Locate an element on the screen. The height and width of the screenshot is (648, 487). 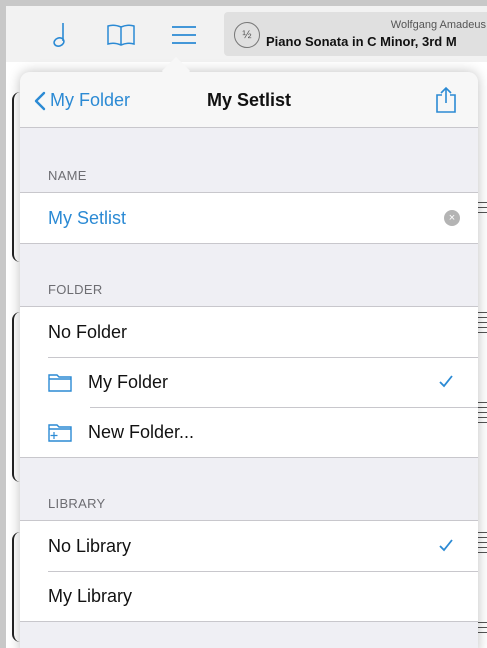
folder-option-my-folder: My Folder is located at coordinates (249, 382).